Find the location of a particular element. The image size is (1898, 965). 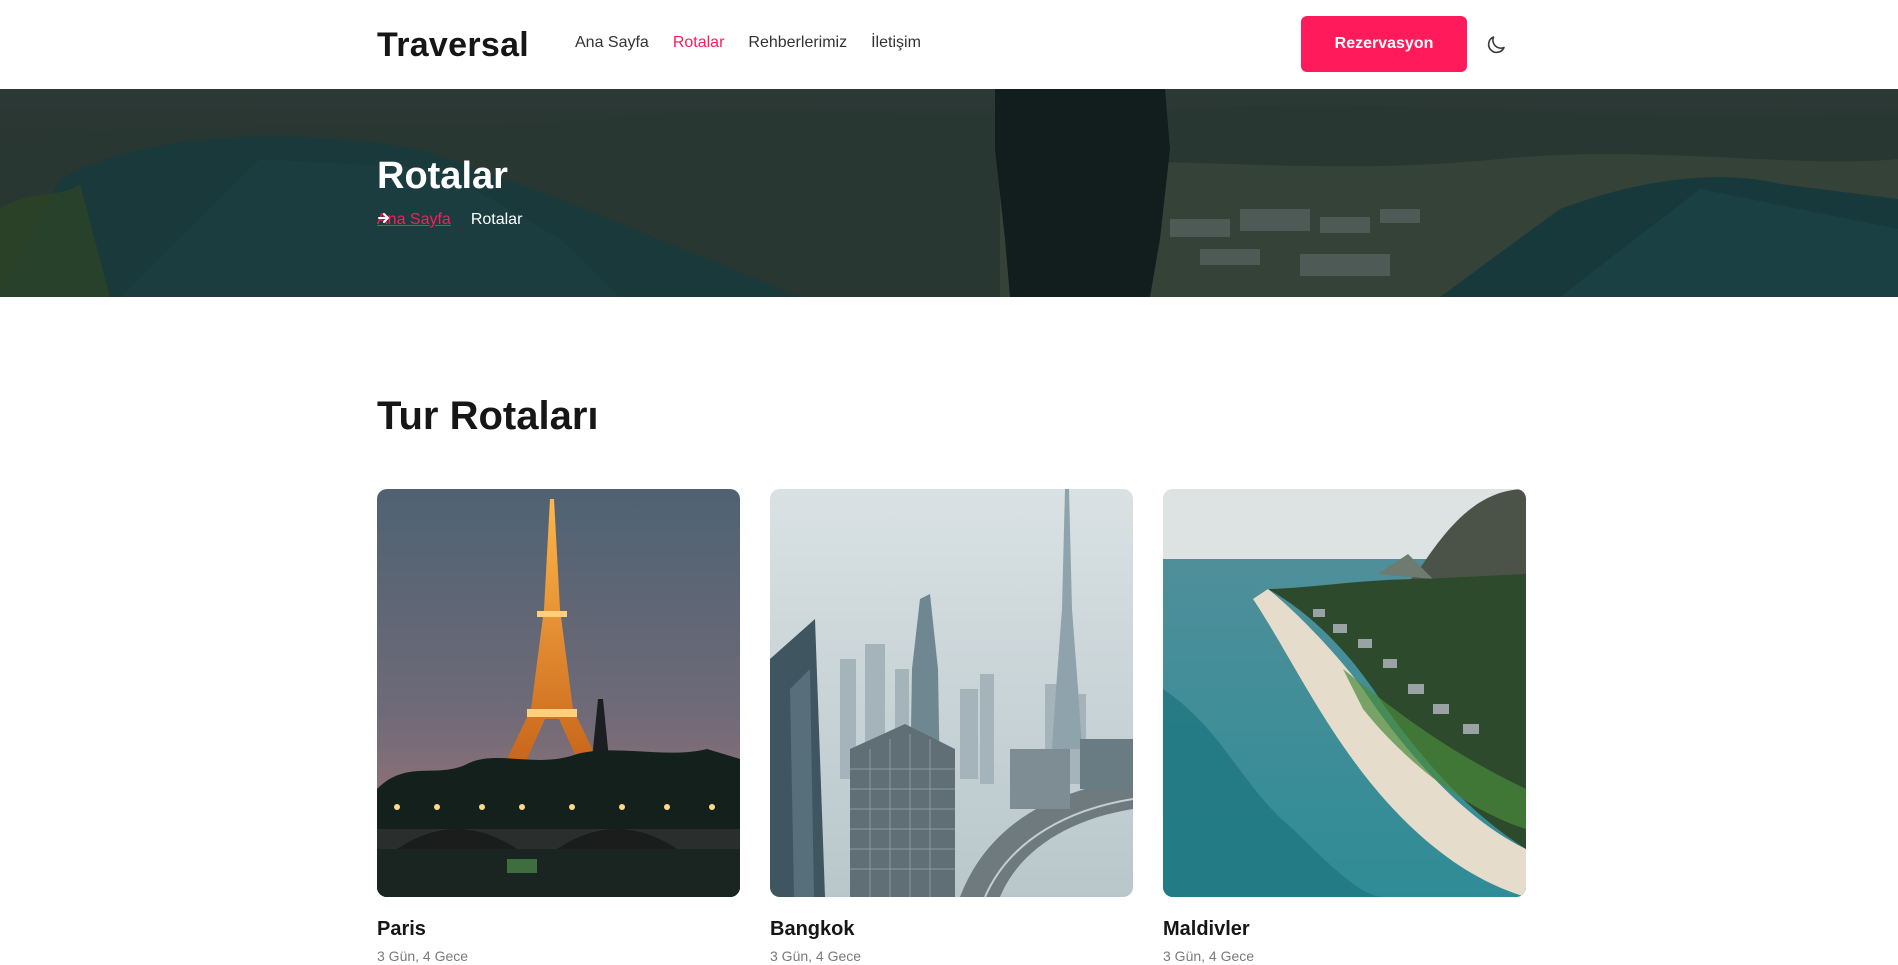

route-name: Paris is located at coordinates (558, 929).